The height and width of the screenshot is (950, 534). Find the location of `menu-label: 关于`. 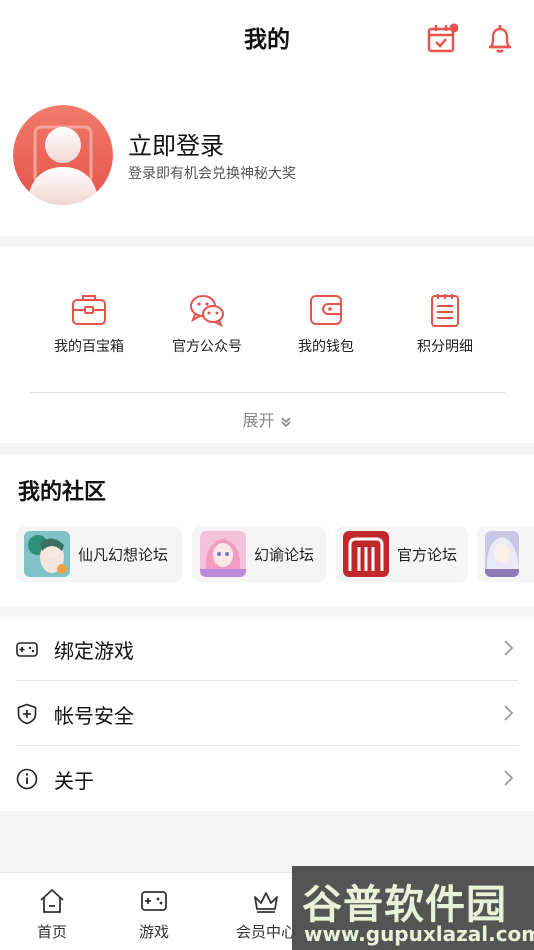

menu-label: 关于 is located at coordinates (74, 781).